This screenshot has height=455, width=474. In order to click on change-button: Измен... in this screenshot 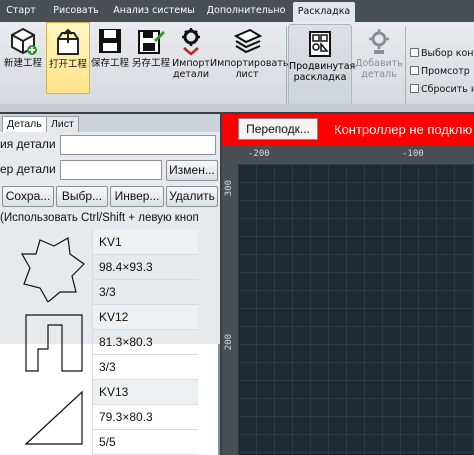, I will do `click(192, 170)`.